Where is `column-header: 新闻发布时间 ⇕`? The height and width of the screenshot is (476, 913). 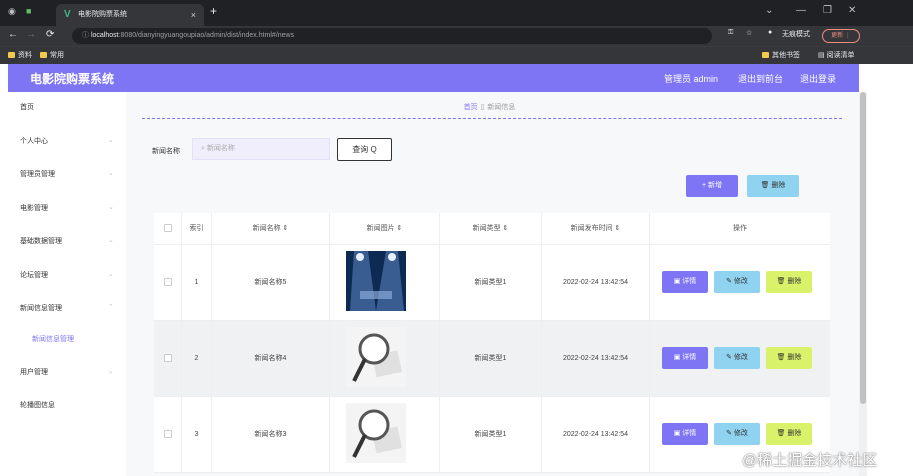
column-header: 新闻发布时间 ⇕ is located at coordinates (596, 229).